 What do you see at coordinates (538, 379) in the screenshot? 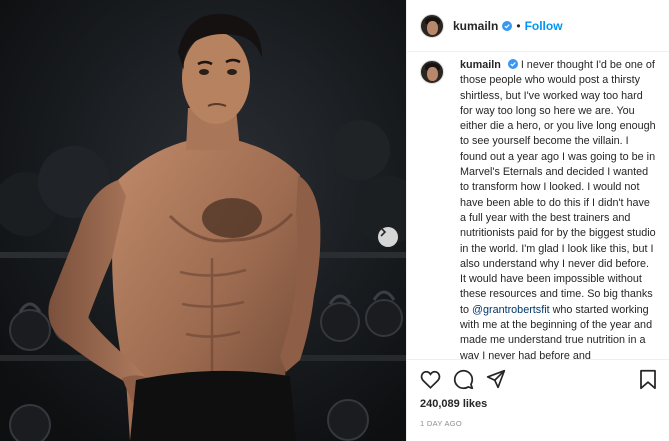
I see `action-icons` at bounding box center [538, 379].